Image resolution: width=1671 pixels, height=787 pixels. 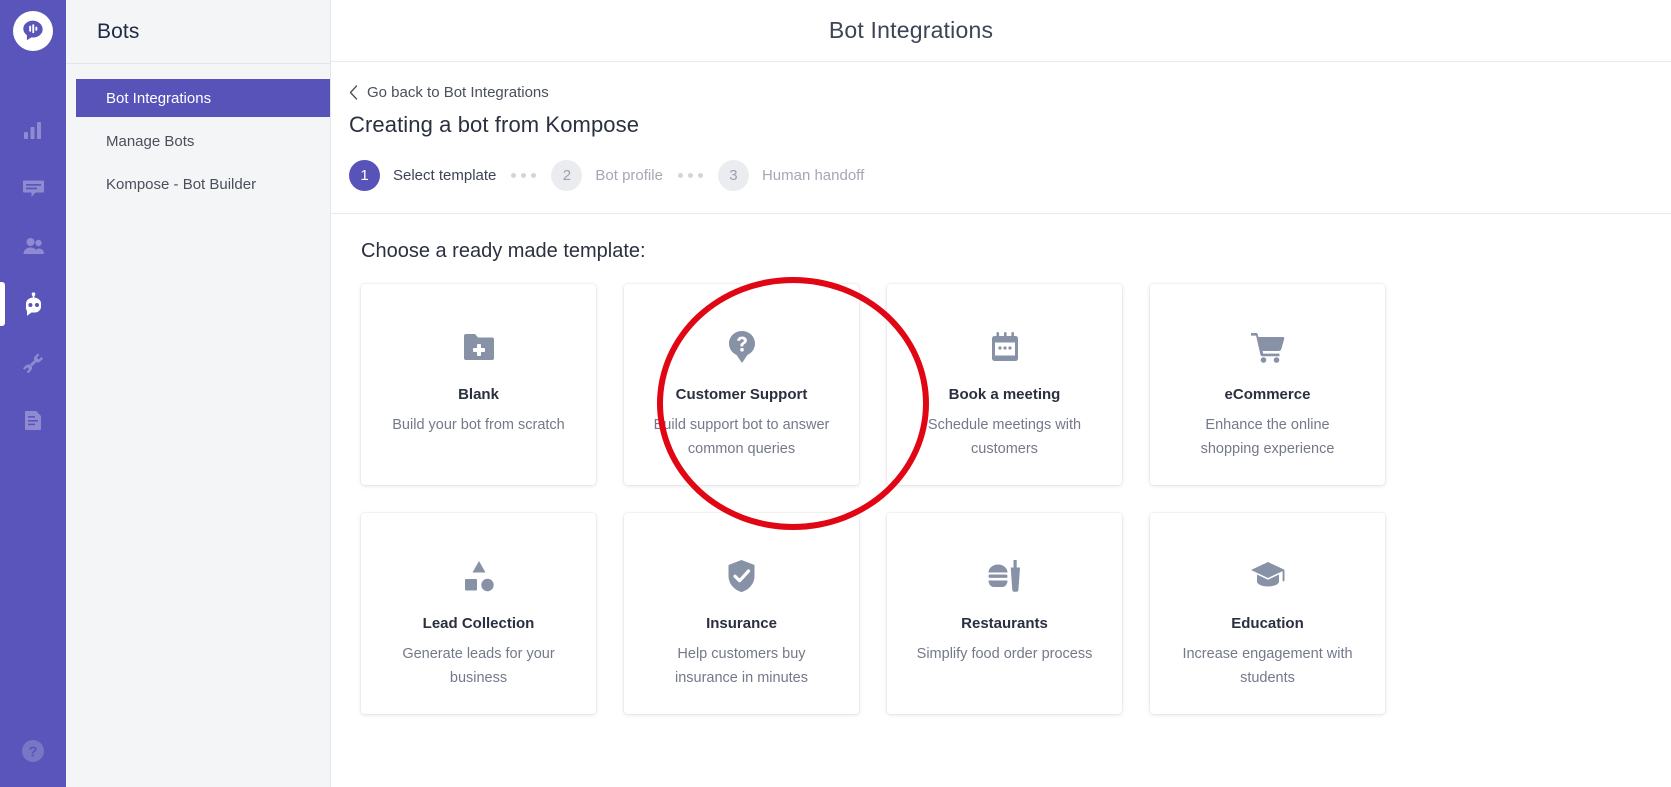 What do you see at coordinates (494, 124) in the screenshot?
I see `page-title: Creating a bot from Kompose` at bounding box center [494, 124].